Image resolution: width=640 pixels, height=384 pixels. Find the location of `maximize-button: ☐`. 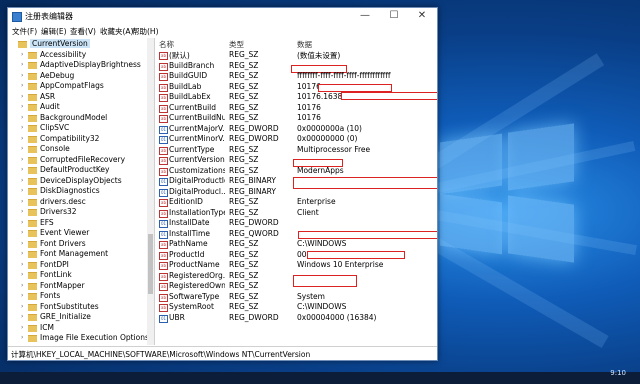

maximize-button: ☐ is located at coordinates (394, 16).